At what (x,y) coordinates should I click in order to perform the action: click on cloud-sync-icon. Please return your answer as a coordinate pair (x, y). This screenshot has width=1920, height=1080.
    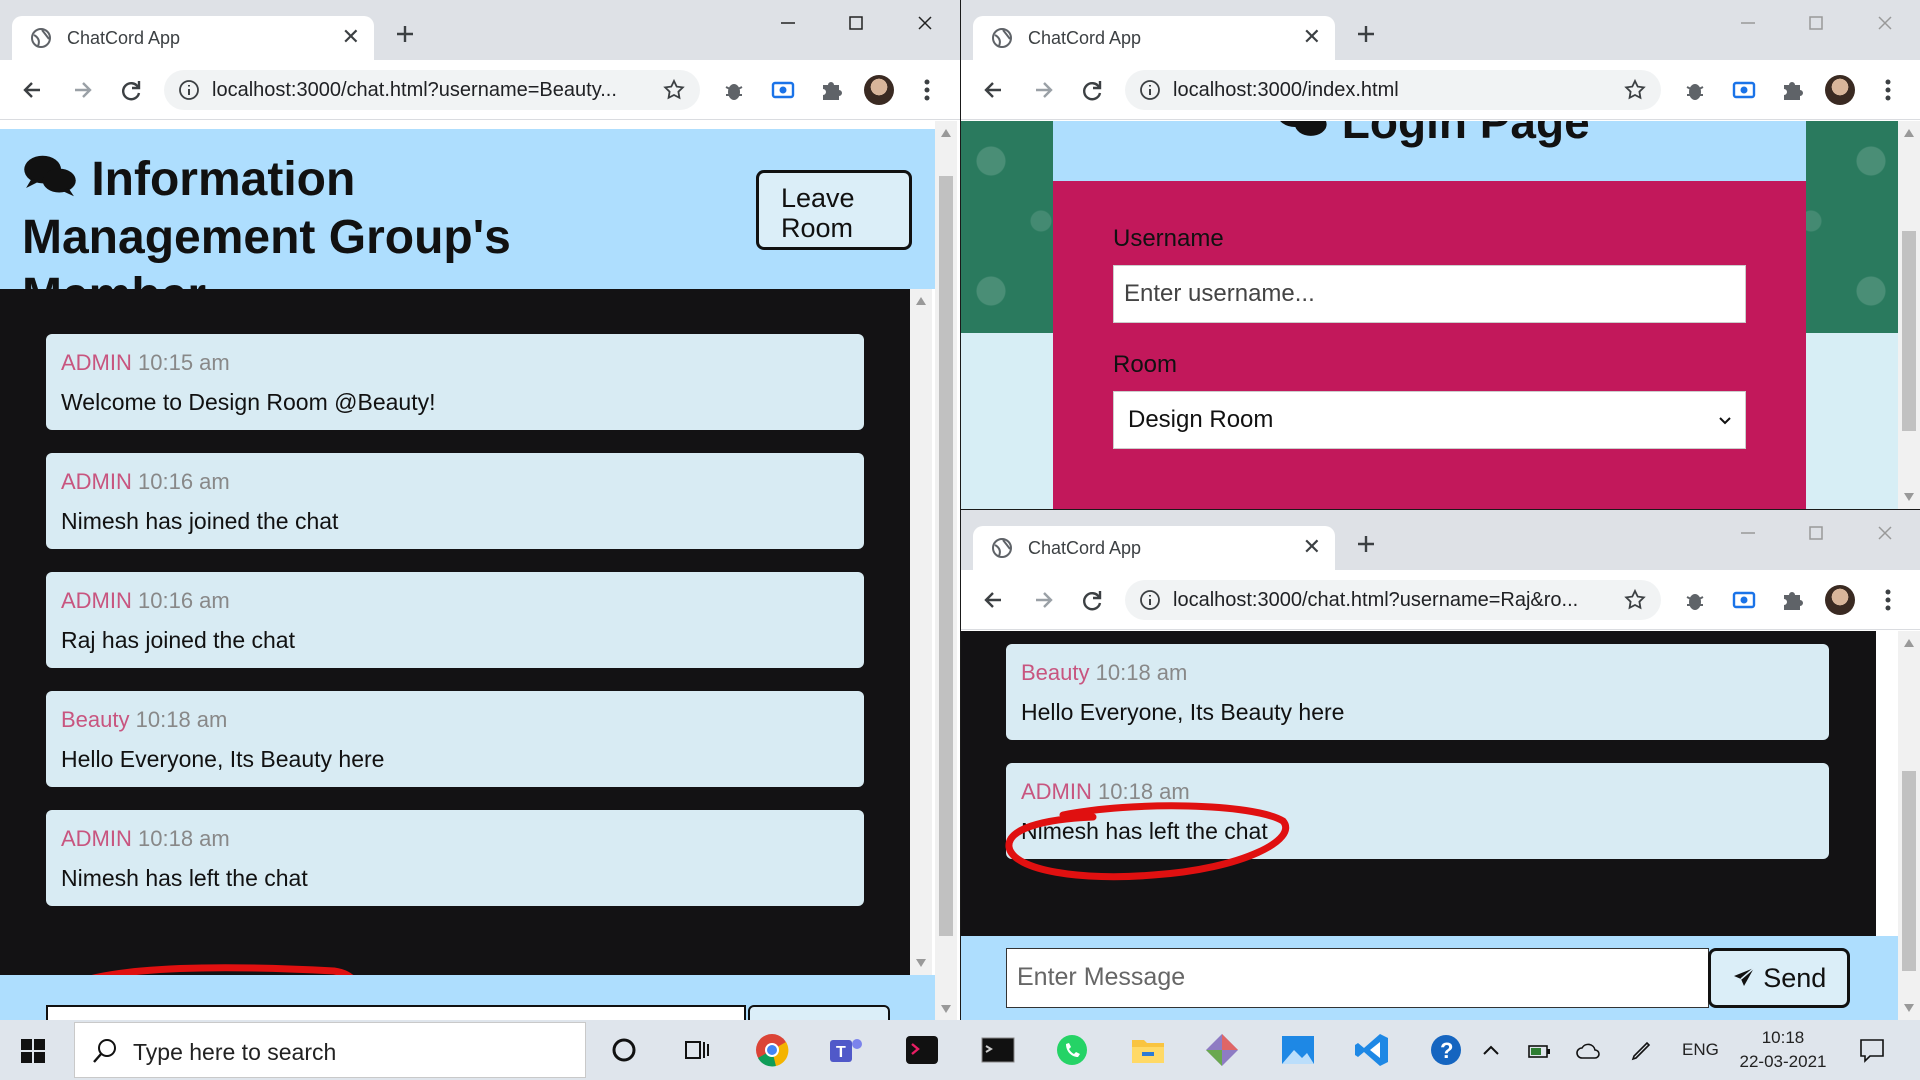
    Looking at the image, I should click on (1588, 1051).